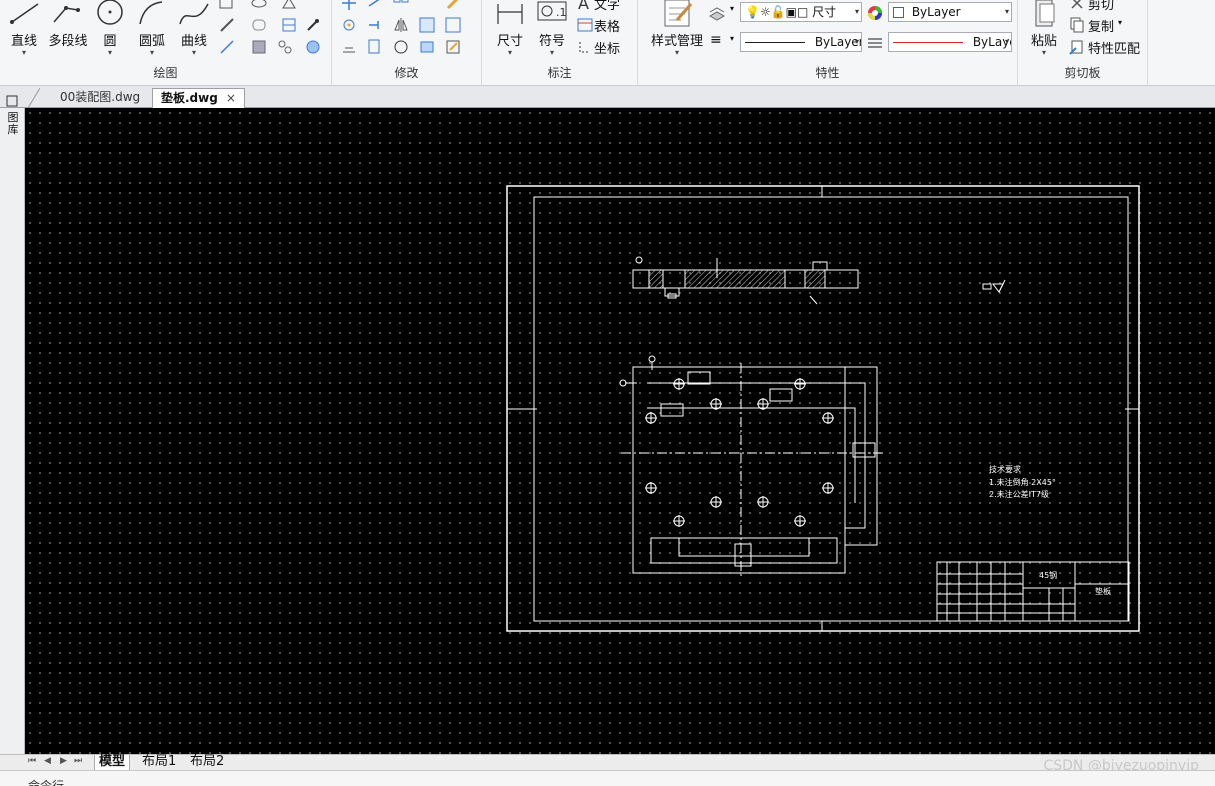 This screenshot has height=786, width=1215. What do you see at coordinates (401, 25) in the screenshot?
I see `mirror-icon` at bounding box center [401, 25].